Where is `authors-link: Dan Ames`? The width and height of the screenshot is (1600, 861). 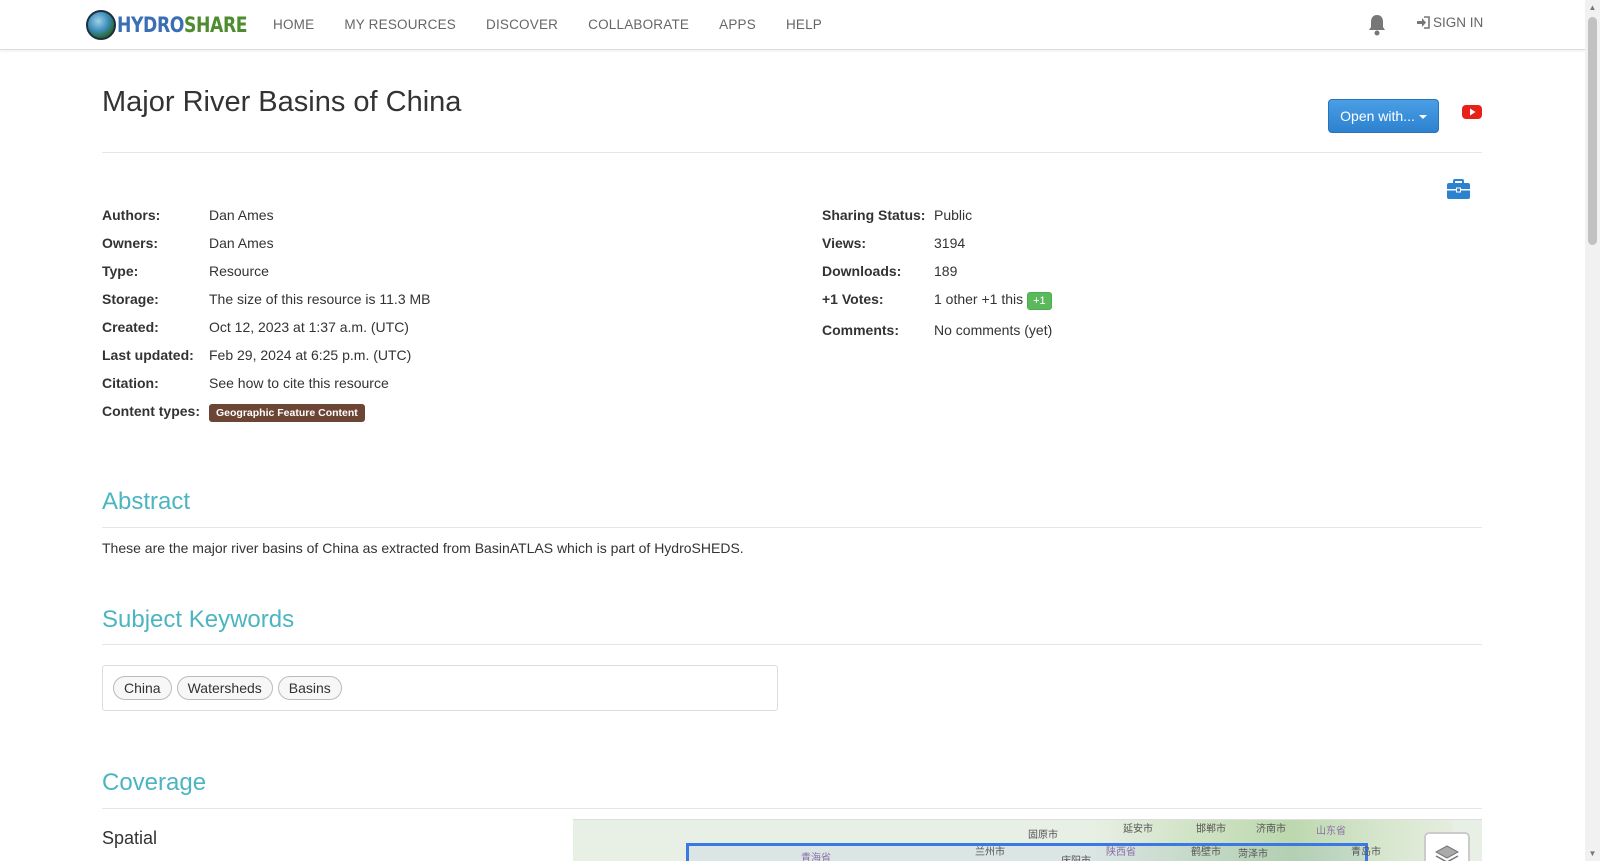 authors-link: Dan Ames is located at coordinates (241, 215).